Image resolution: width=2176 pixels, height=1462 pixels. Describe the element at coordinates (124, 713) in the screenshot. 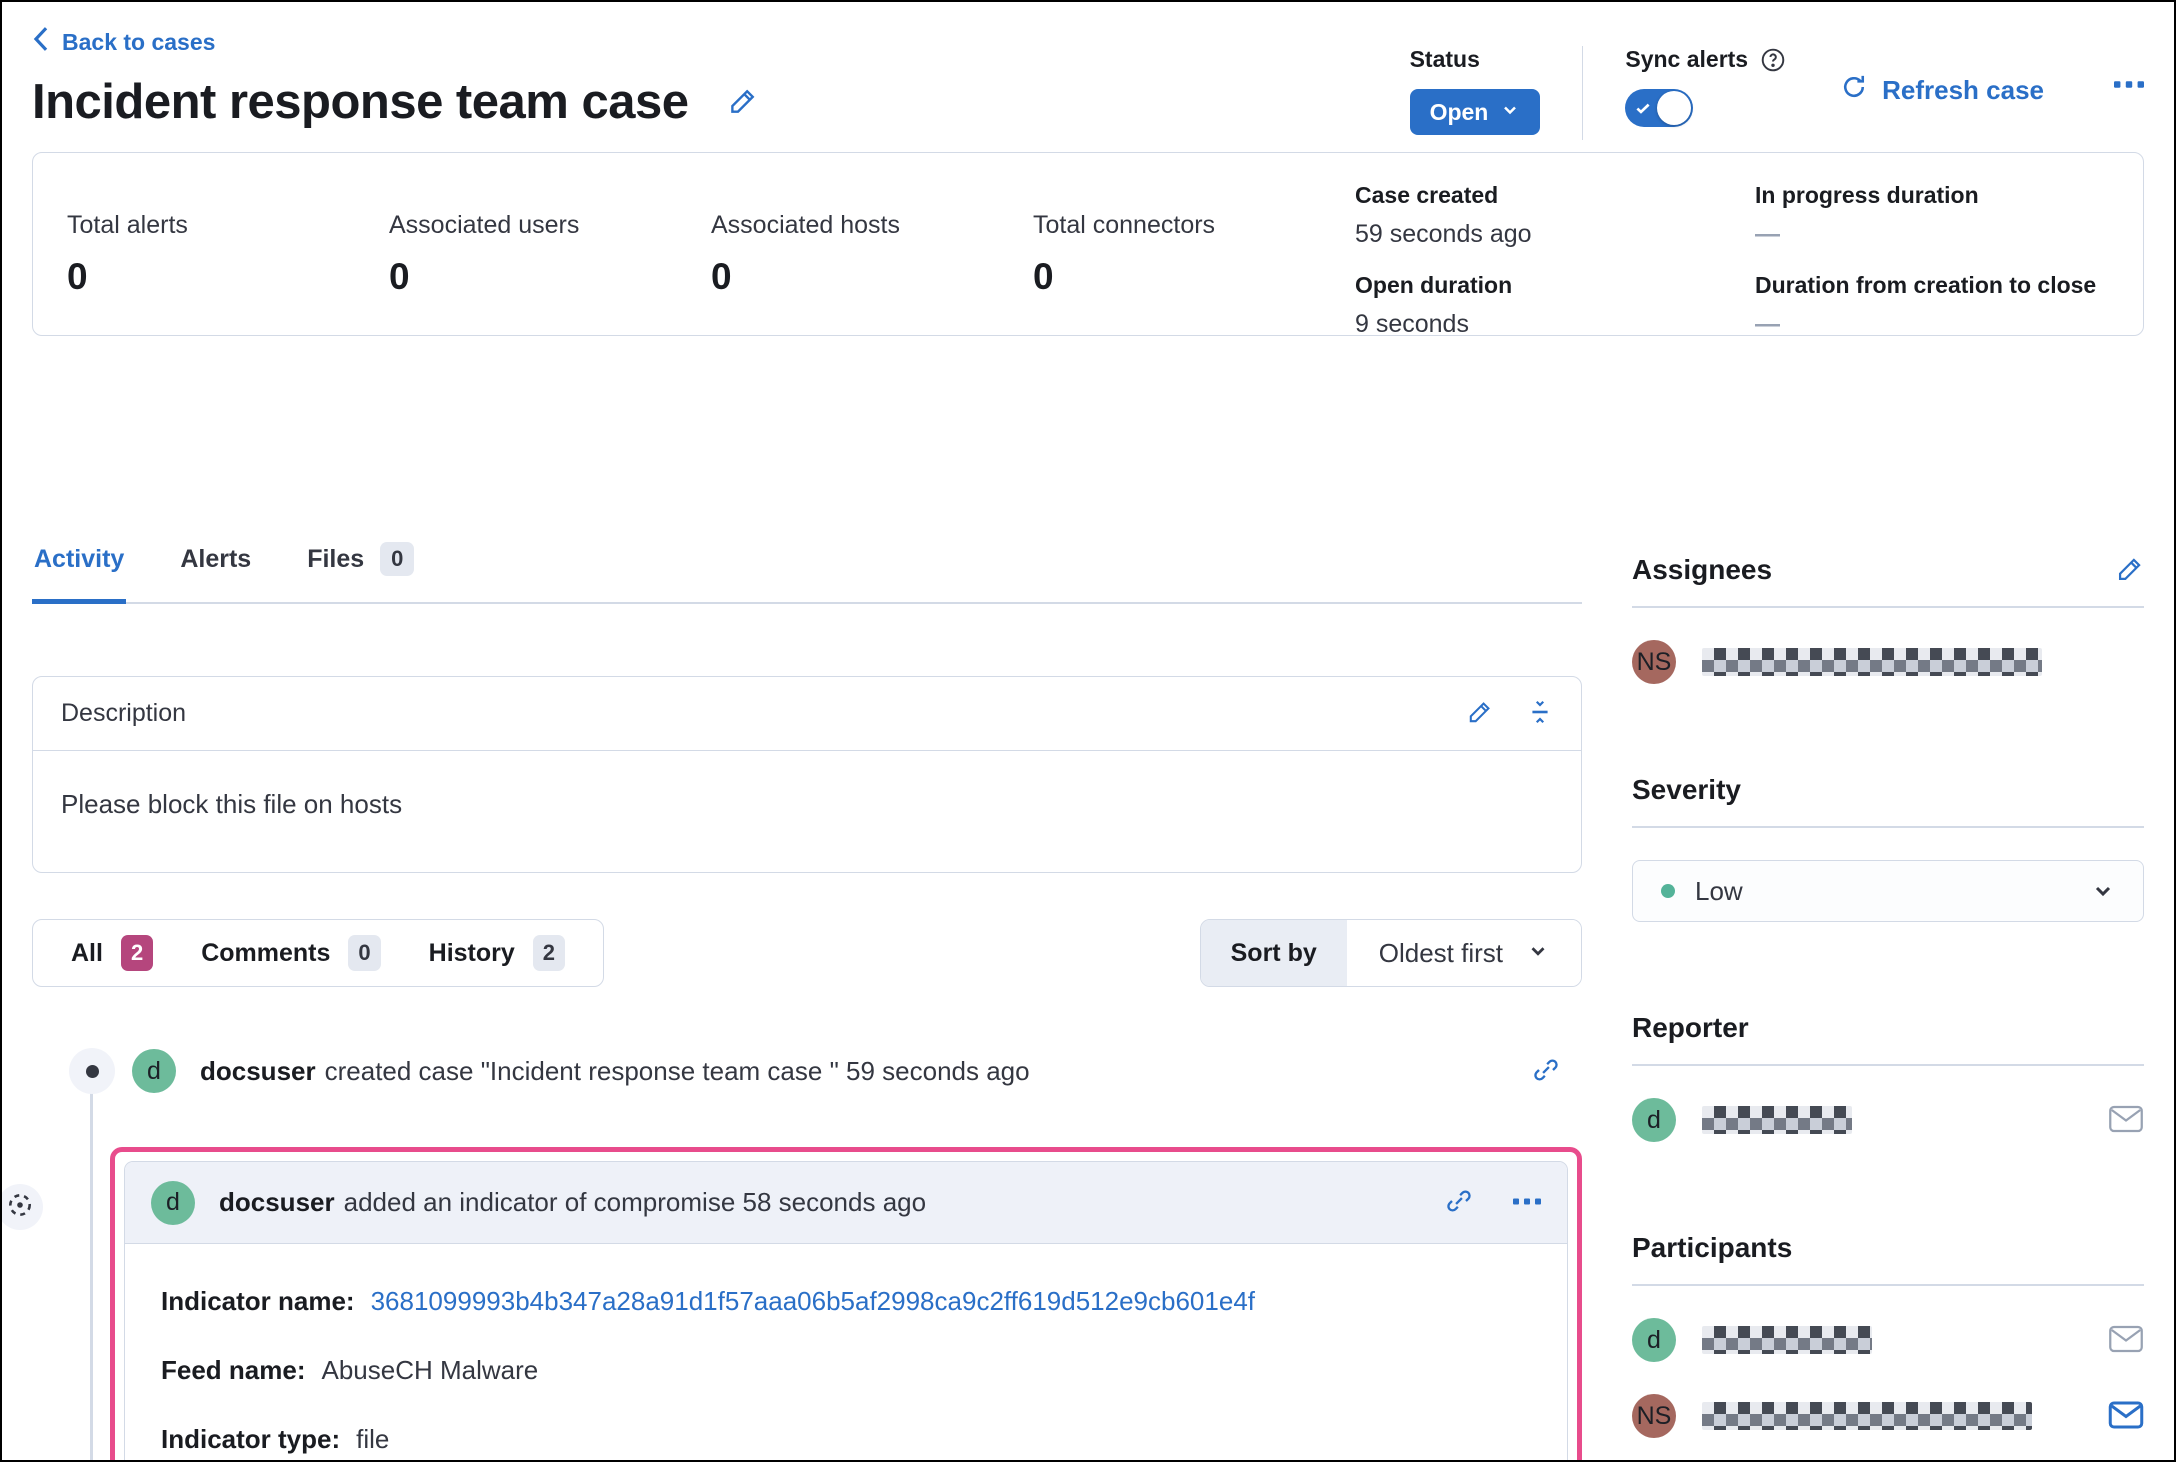

I see `description-title: Description` at that location.